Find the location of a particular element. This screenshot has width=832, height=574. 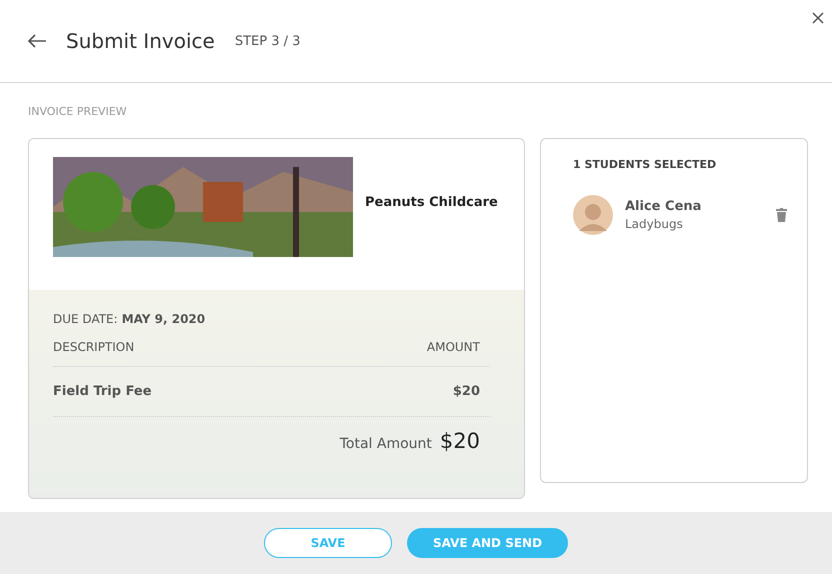

close-icon is located at coordinates (818, 18).